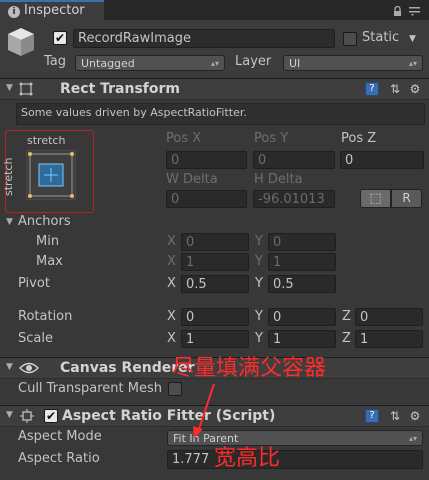 This screenshot has width=429, height=480. What do you see at coordinates (302, 262) in the screenshot?
I see `anchor-max-y-field: 1` at bounding box center [302, 262].